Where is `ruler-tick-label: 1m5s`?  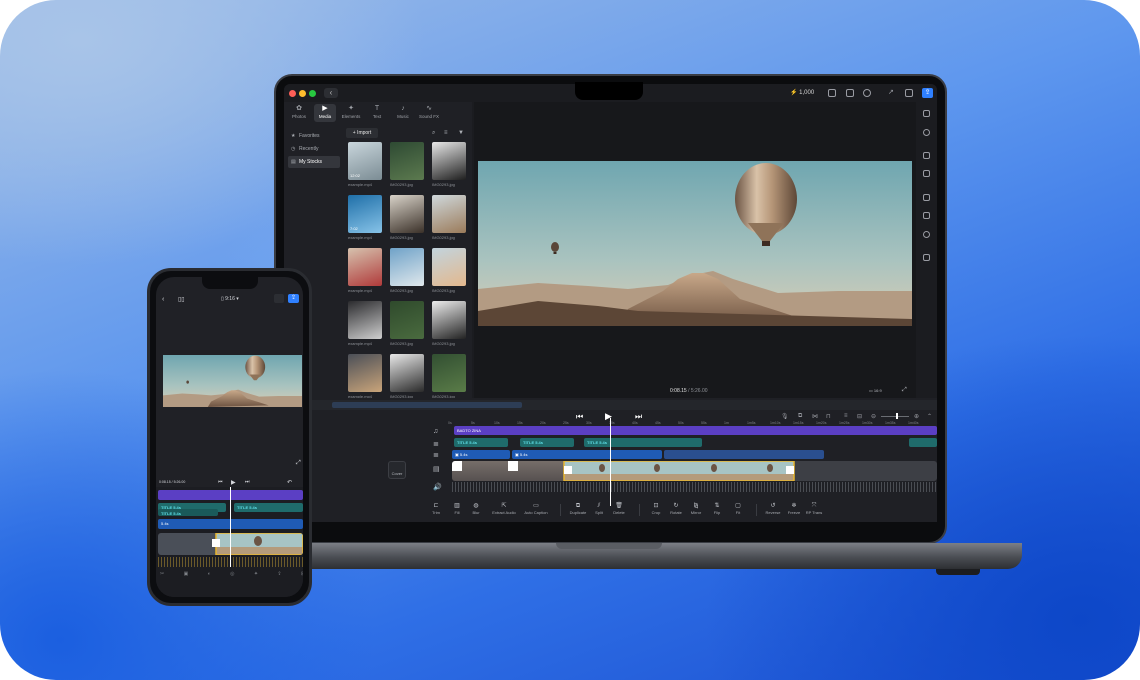
ruler-tick-label: 1m5s is located at coordinates (751, 423).